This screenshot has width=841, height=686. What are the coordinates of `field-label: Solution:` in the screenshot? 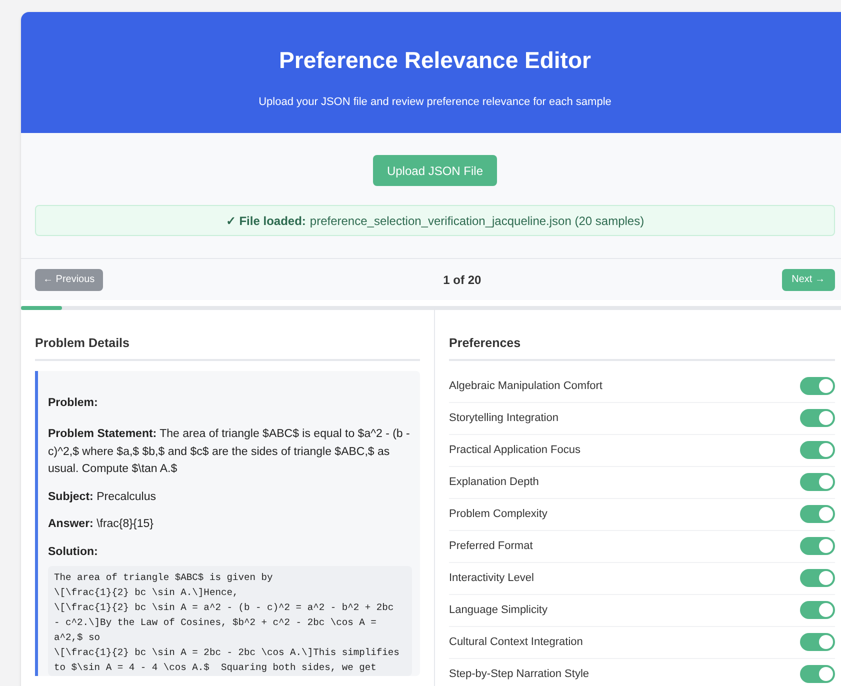 It's located at (73, 552).